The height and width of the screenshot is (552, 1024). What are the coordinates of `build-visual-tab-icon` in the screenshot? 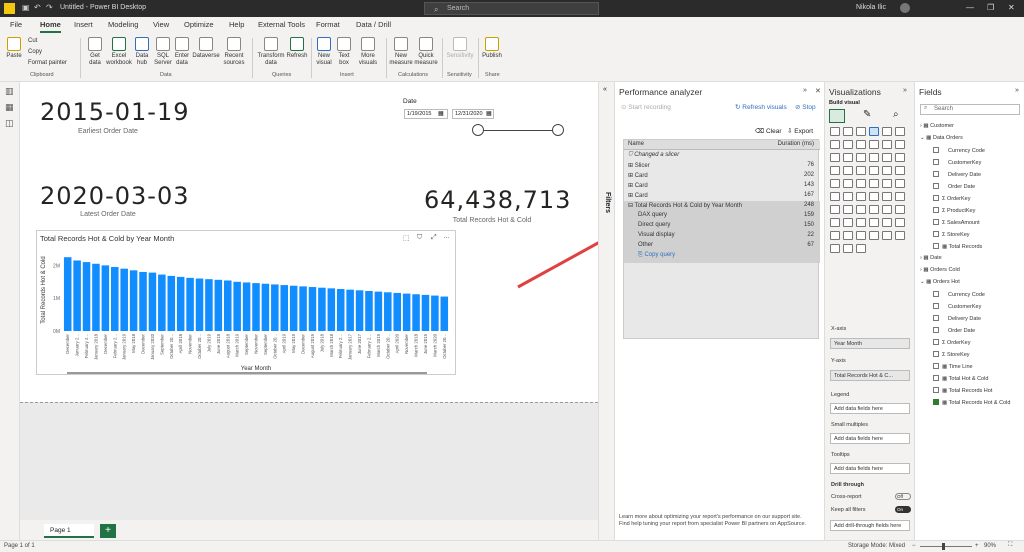 It's located at (837, 116).